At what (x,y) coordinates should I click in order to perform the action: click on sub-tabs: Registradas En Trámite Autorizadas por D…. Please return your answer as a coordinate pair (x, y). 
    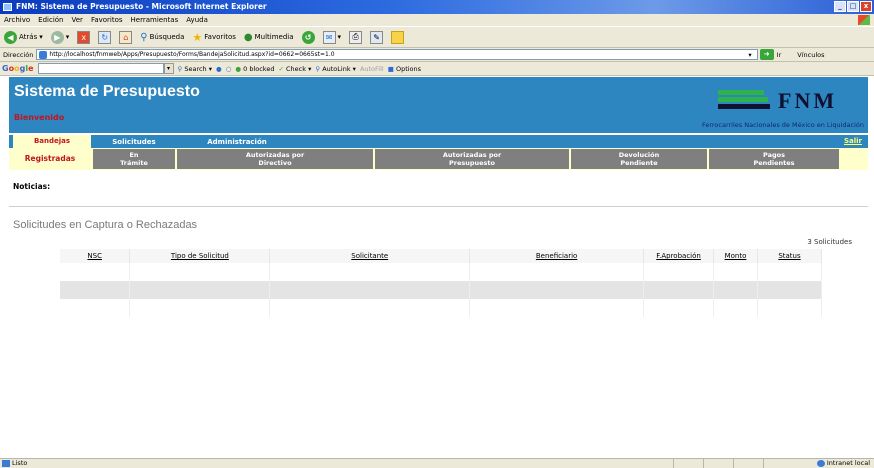
    Looking at the image, I should click on (438, 159).